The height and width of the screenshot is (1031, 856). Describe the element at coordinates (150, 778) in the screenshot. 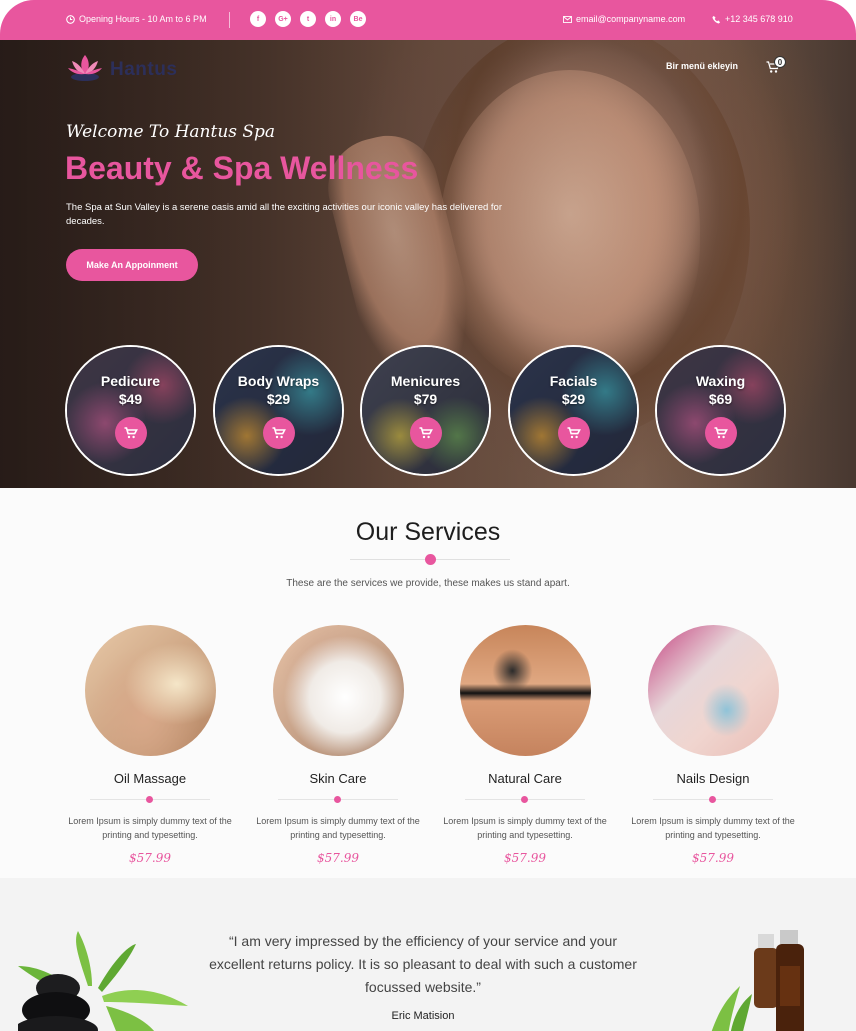

I see `service-title: Oil Massage` at that location.